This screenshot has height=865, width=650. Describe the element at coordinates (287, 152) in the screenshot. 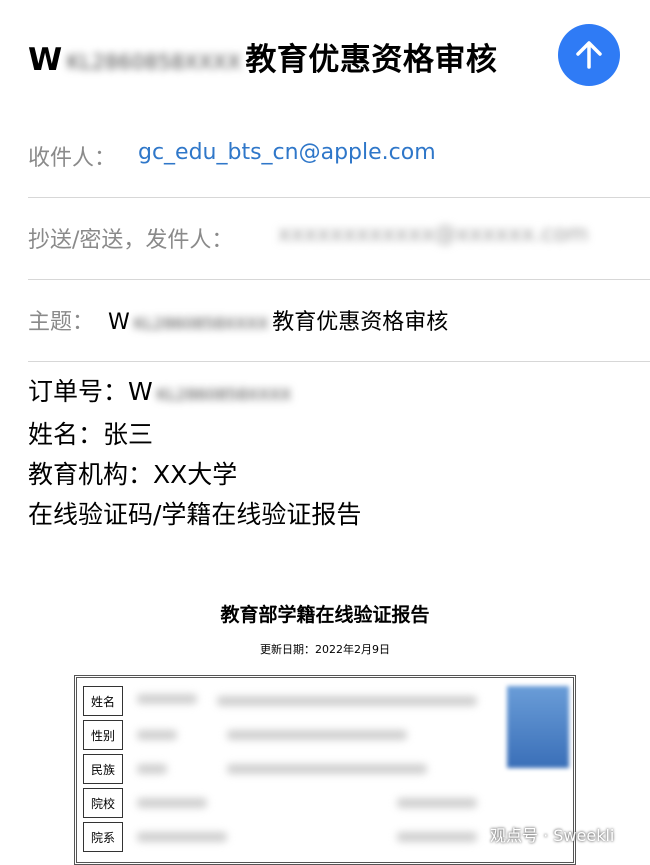

I see `to-recipient: gc_edu_bts_cn@apple.com` at that location.